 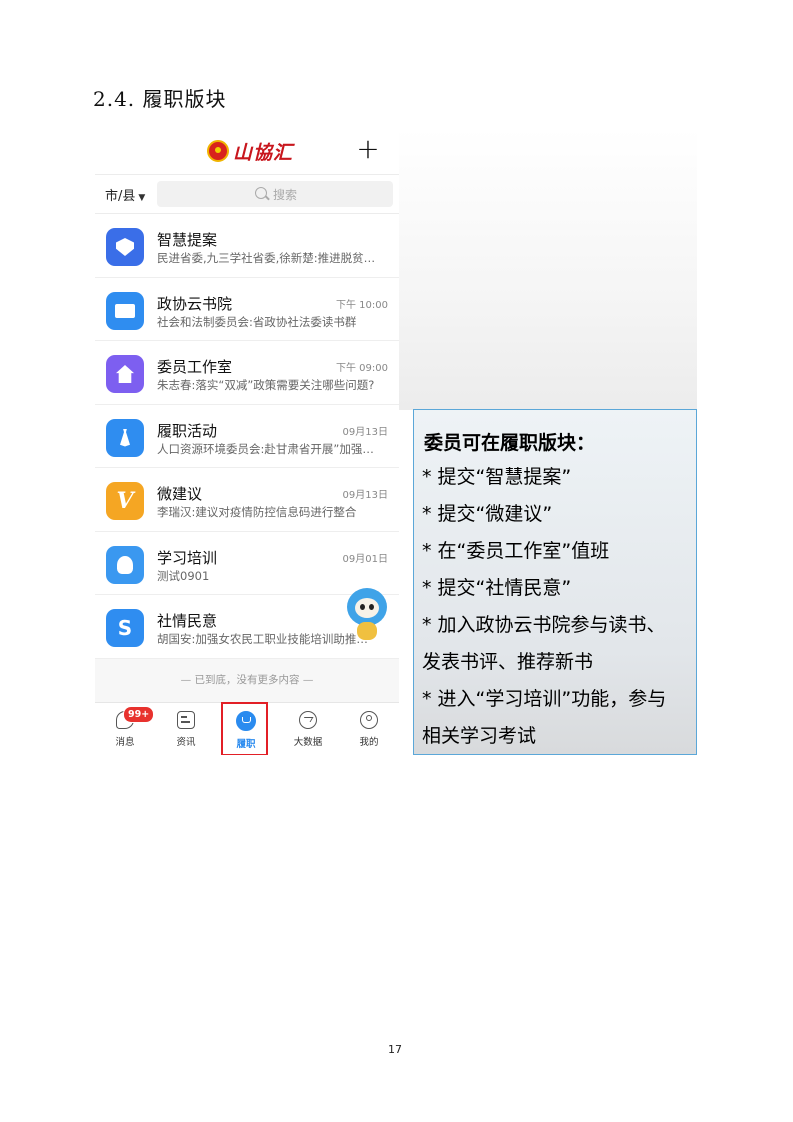 I want to click on item-time: 下午 09:00, so click(x=362, y=368).